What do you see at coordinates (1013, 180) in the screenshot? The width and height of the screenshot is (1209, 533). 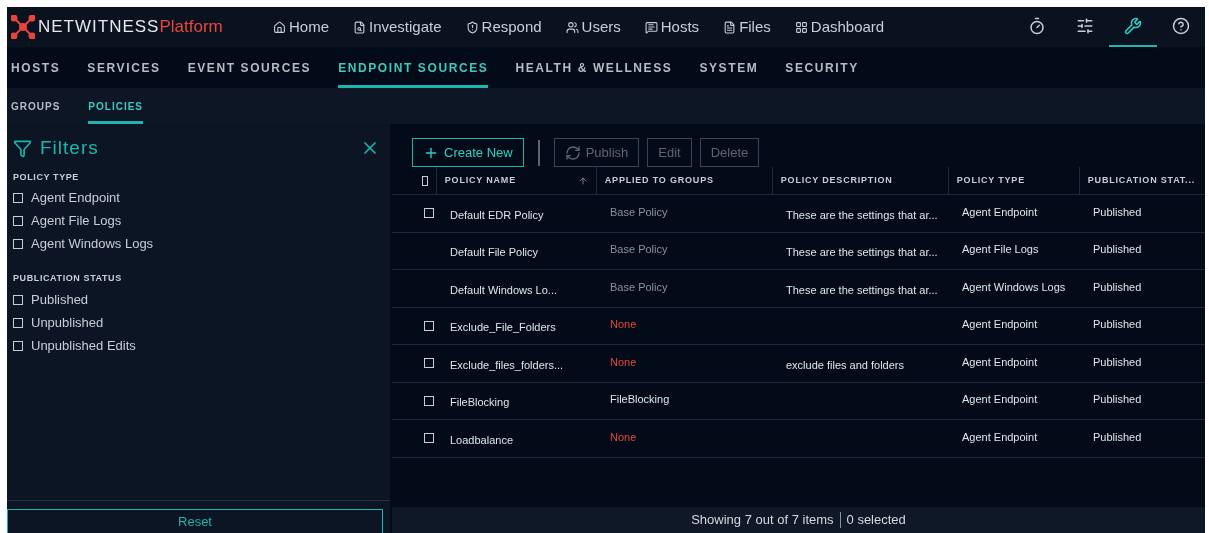 I see `column-header: POLICY TYPE` at bounding box center [1013, 180].